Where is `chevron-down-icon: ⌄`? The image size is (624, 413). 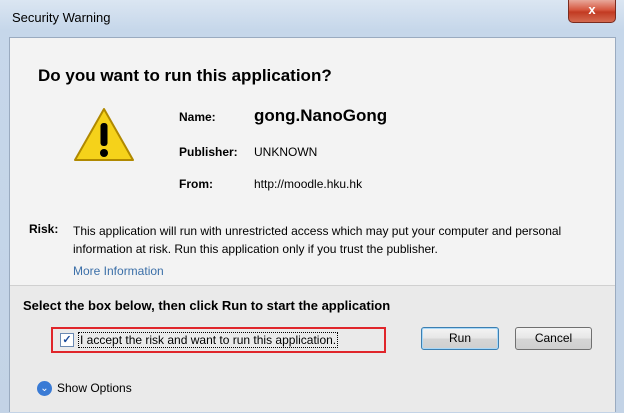
chevron-down-icon: ⌄ is located at coordinates (44, 389).